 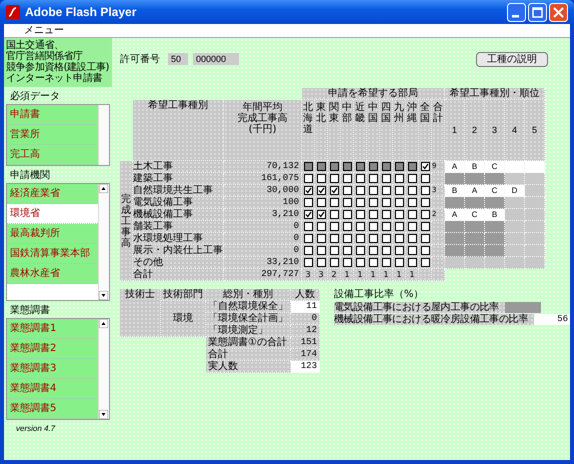 What do you see at coordinates (52, 389) in the screenshot?
I see `list-item: 業態調書4` at bounding box center [52, 389].